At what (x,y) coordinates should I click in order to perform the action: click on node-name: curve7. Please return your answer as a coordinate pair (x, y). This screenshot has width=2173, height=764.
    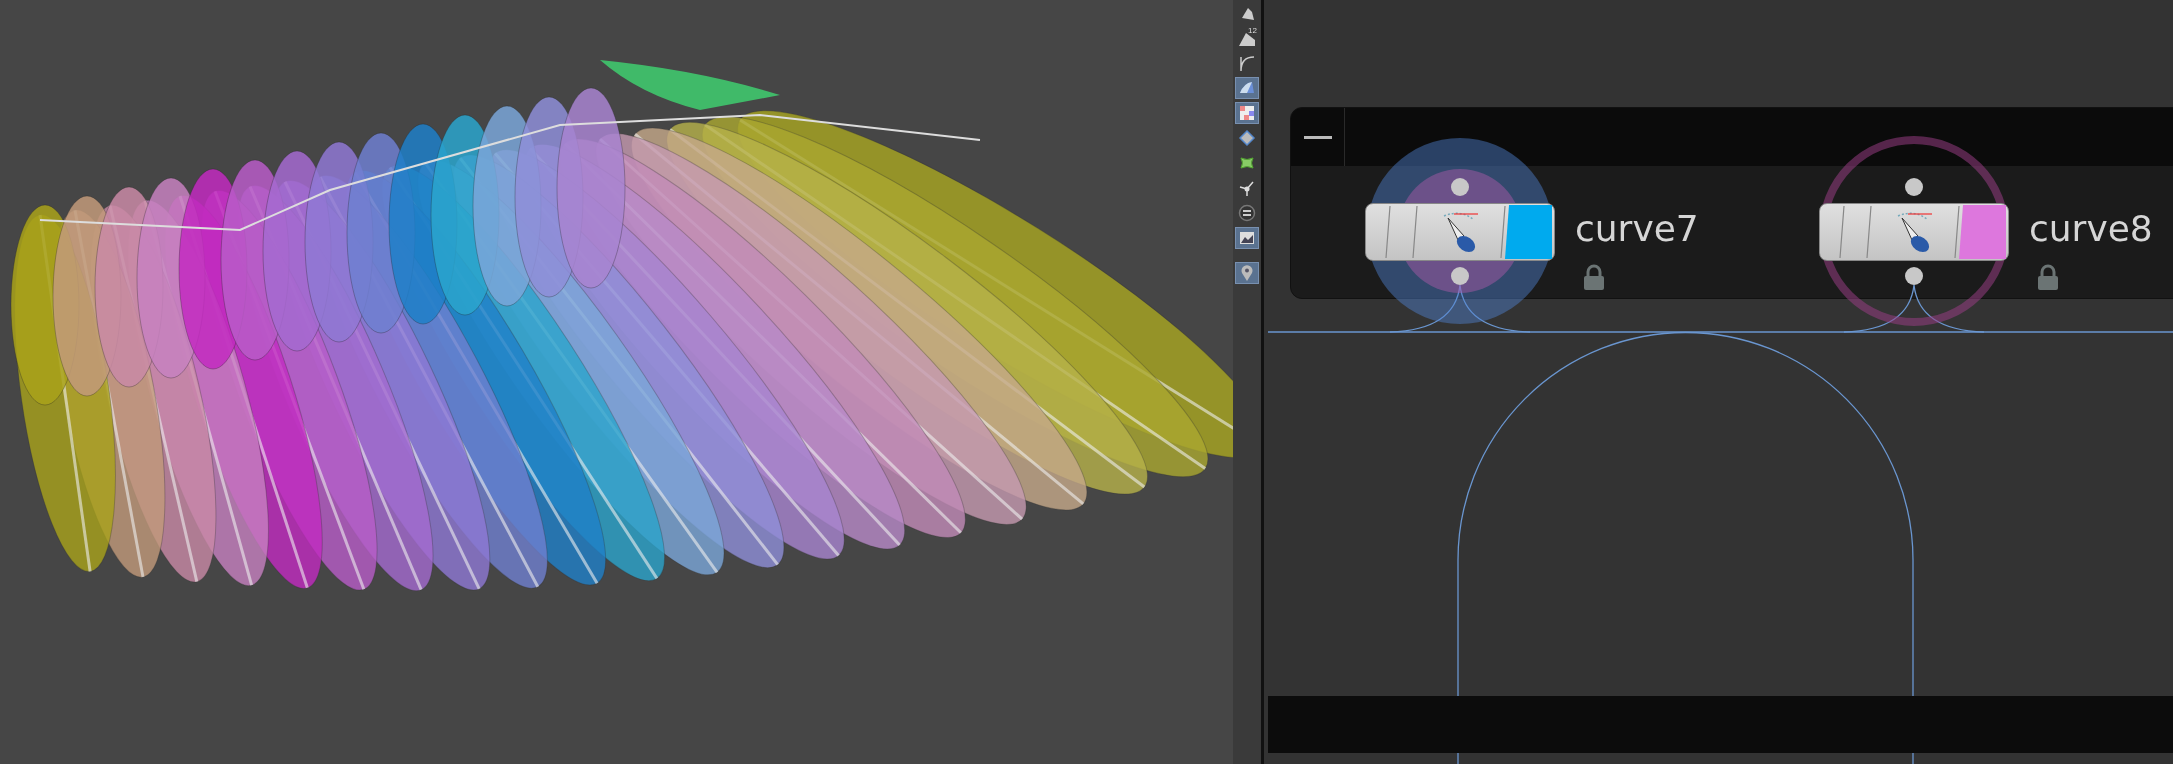
    Looking at the image, I should click on (1637, 229).